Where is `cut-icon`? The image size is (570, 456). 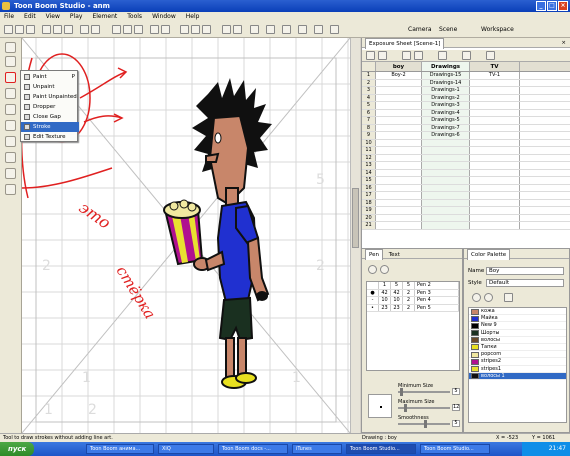
cut-icon is located at coordinates (46, 29).